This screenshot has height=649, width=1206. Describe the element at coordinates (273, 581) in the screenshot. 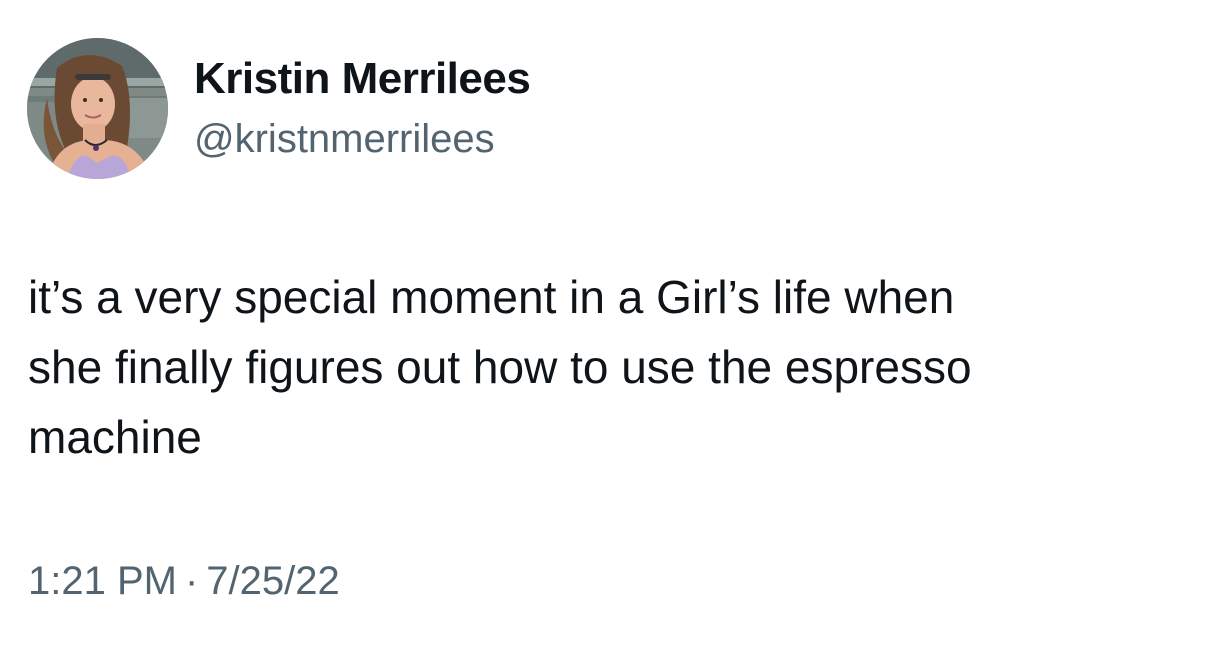

I see `tweet-date: 7/25/22` at that location.